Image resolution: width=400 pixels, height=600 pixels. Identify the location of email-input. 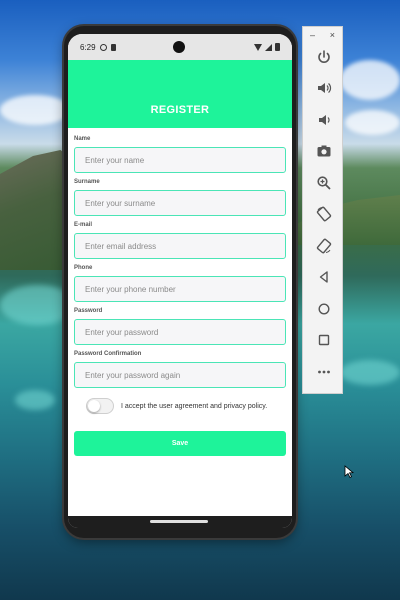
(180, 246).